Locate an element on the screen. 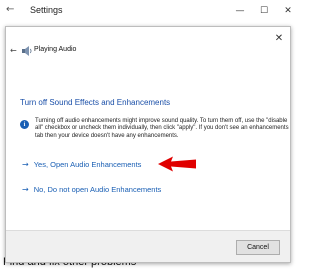  dialog-back-arrow-icon: ← is located at coordinates (13, 50).